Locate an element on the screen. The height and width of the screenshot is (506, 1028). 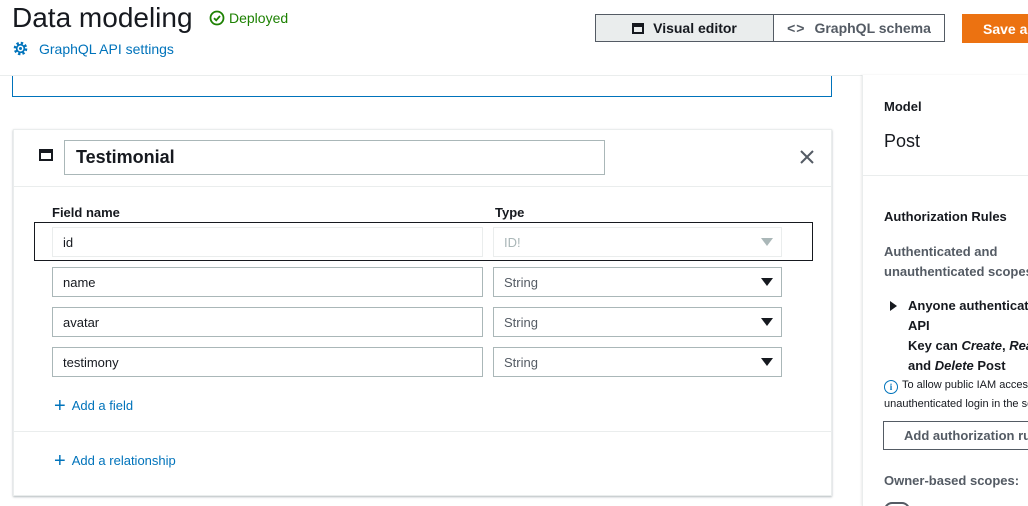
status-badge: Deployed is located at coordinates (248, 18).